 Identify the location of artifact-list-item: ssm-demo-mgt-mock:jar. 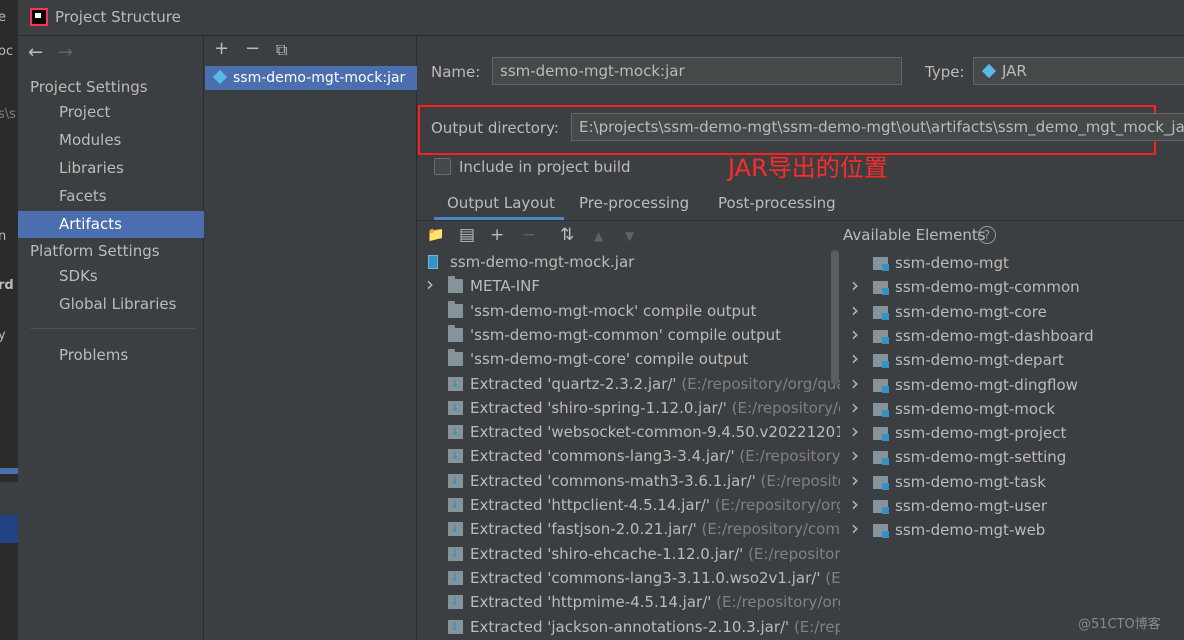
(311, 78).